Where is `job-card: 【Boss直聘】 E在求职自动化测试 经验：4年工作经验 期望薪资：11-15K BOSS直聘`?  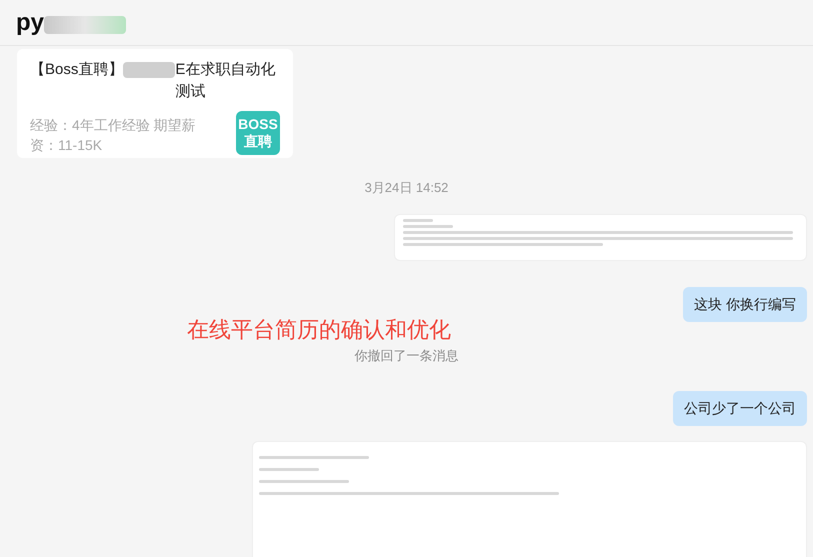 job-card: 【Boss直聘】 E在求职自动化测试 经验：4年工作经验 期望薪资：11-15K BOSS直聘 is located at coordinates (155, 103).